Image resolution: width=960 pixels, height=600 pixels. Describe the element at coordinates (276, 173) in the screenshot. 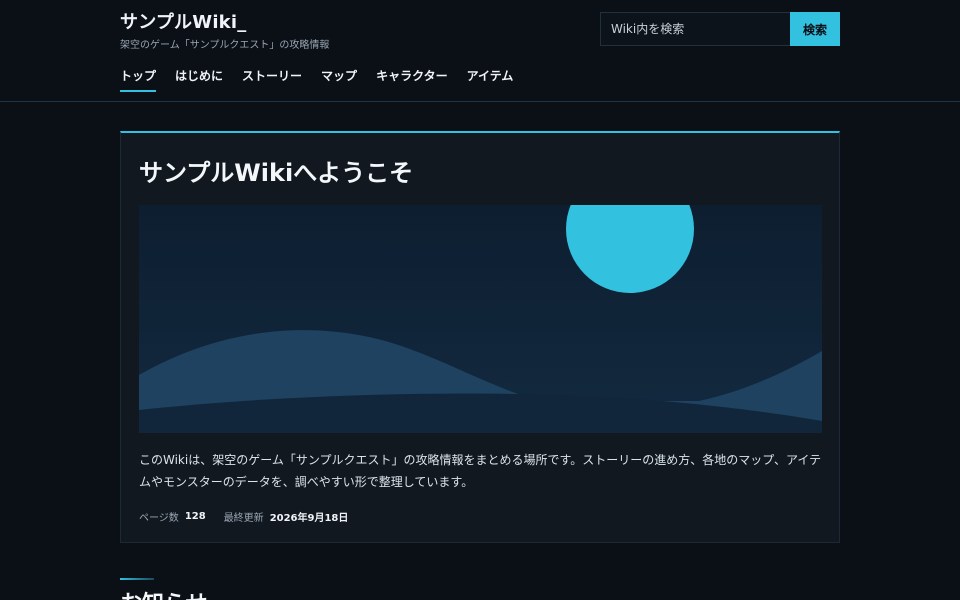

I see `welcome-title: サンプルWikiへようこそ` at that location.